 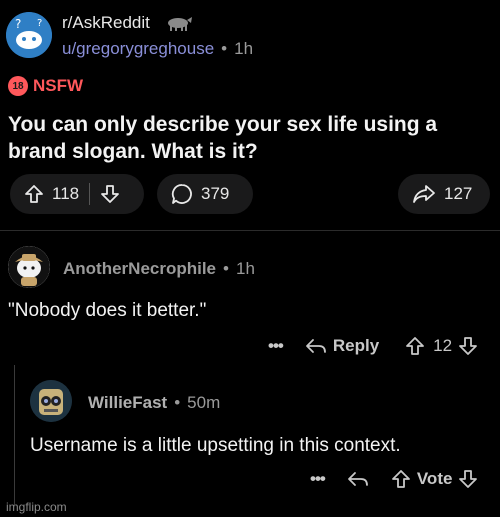 I want to click on reply-button: Reply, so click(x=356, y=346).